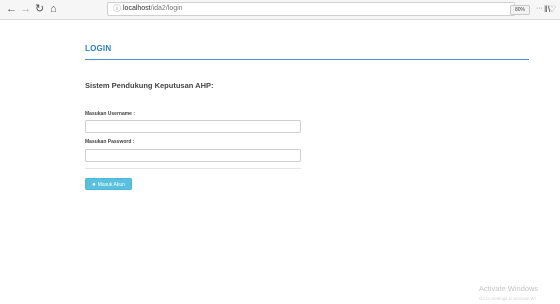  I want to click on user-icon: ●, so click(94, 185).